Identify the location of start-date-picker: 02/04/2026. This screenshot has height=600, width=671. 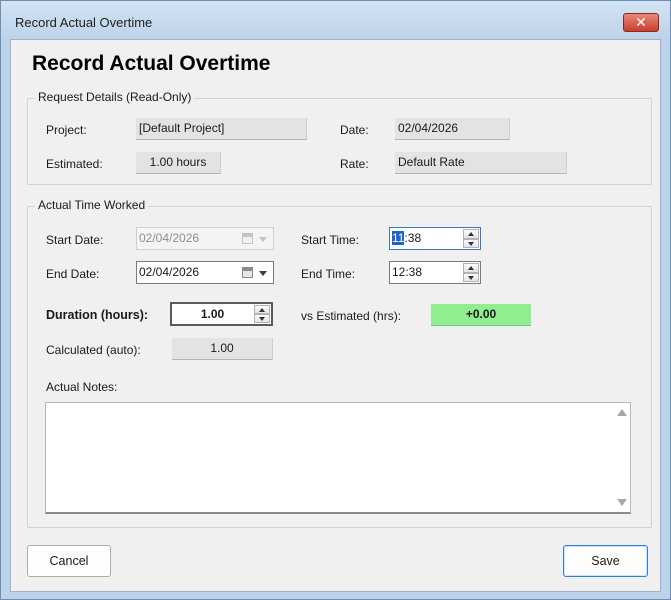
(205, 238).